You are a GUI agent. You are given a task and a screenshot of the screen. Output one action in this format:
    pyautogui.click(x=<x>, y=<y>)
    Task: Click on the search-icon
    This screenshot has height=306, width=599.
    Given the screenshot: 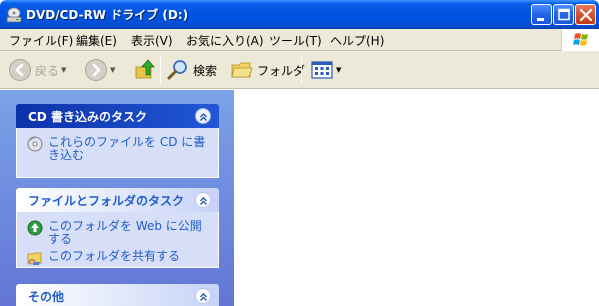 What is the action you would take?
    pyautogui.click(x=177, y=70)
    